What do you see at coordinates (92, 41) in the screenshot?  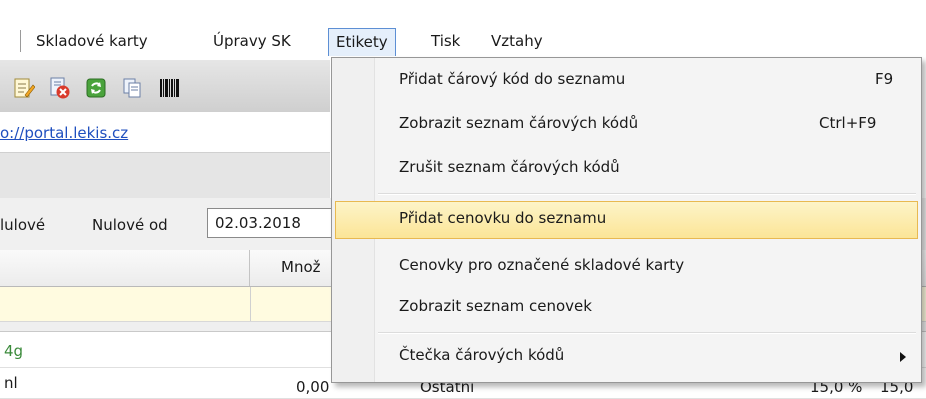 I see `menu-skladove-karty: Skladové karty` at bounding box center [92, 41].